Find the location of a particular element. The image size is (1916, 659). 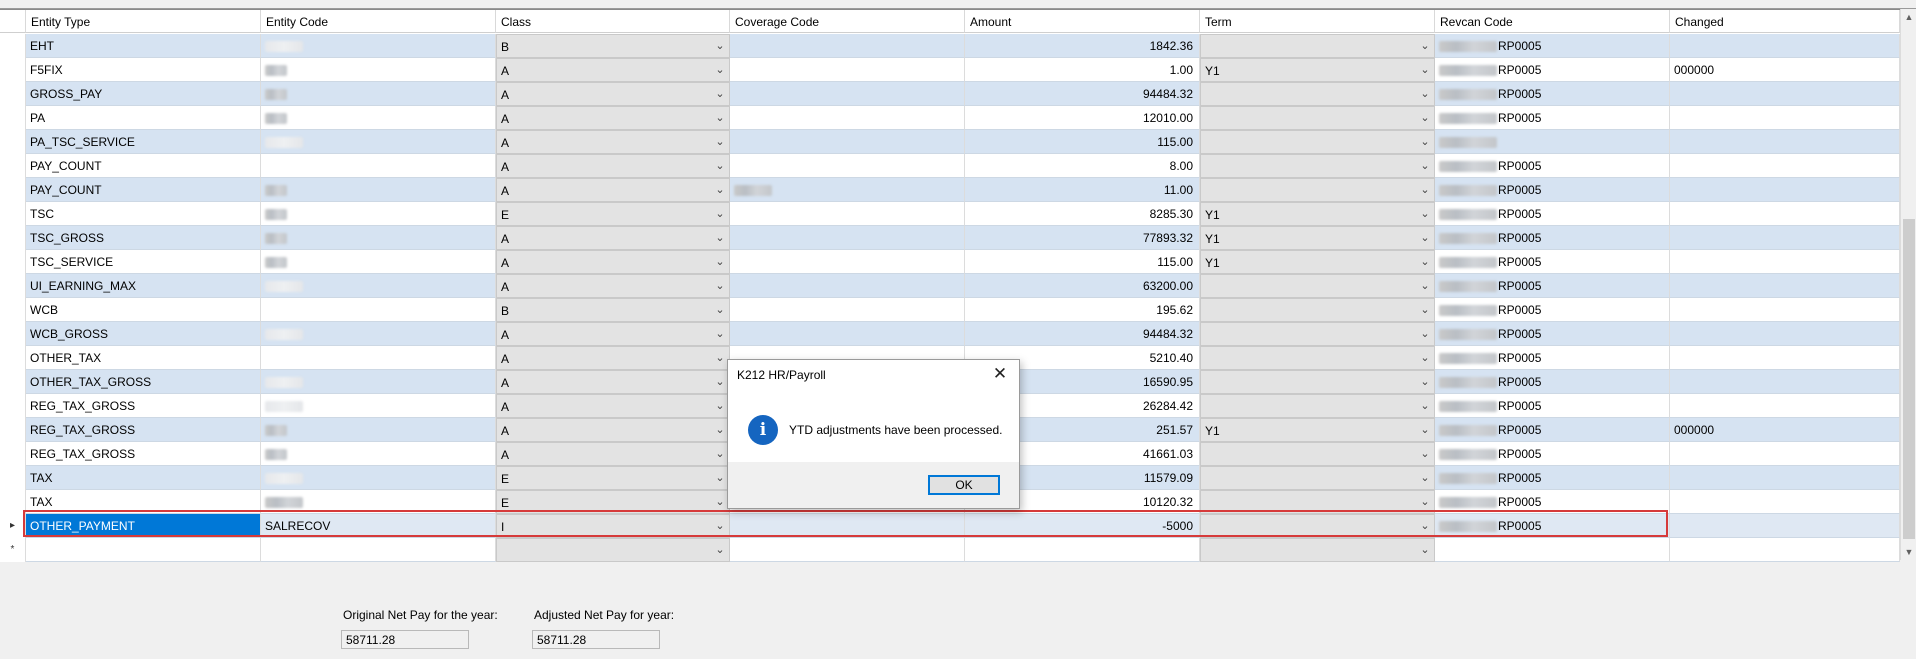

col-changed: Changed is located at coordinates (1785, 21).